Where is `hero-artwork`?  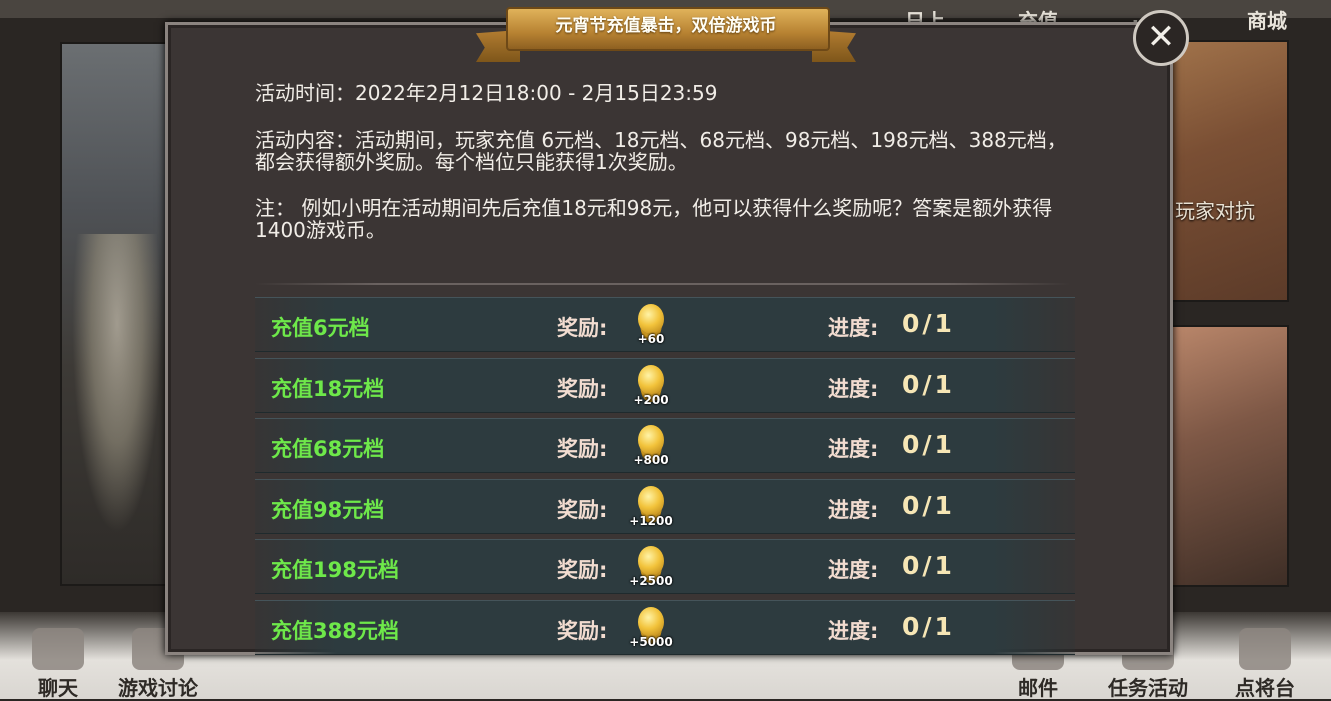 hero-artwork is located at coordinates (117, 314).